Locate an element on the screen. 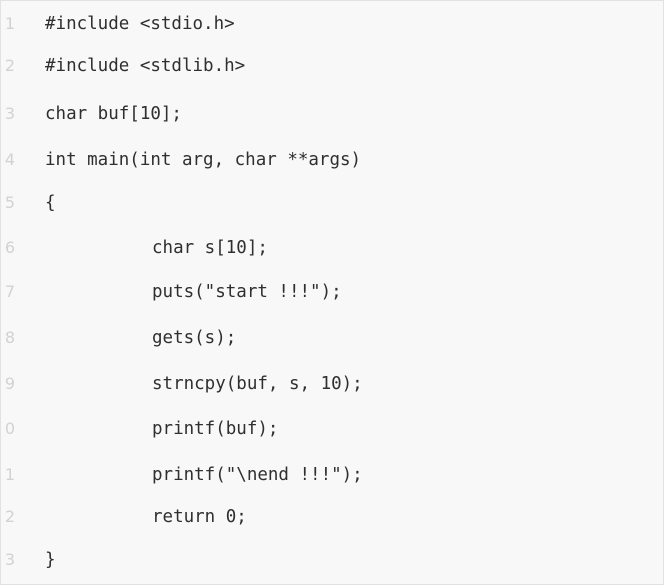 The width and height of the screenshot is (664, 585). code-line: 9 strncpy(buf, s, 10); is located at coordinates (332, 384).